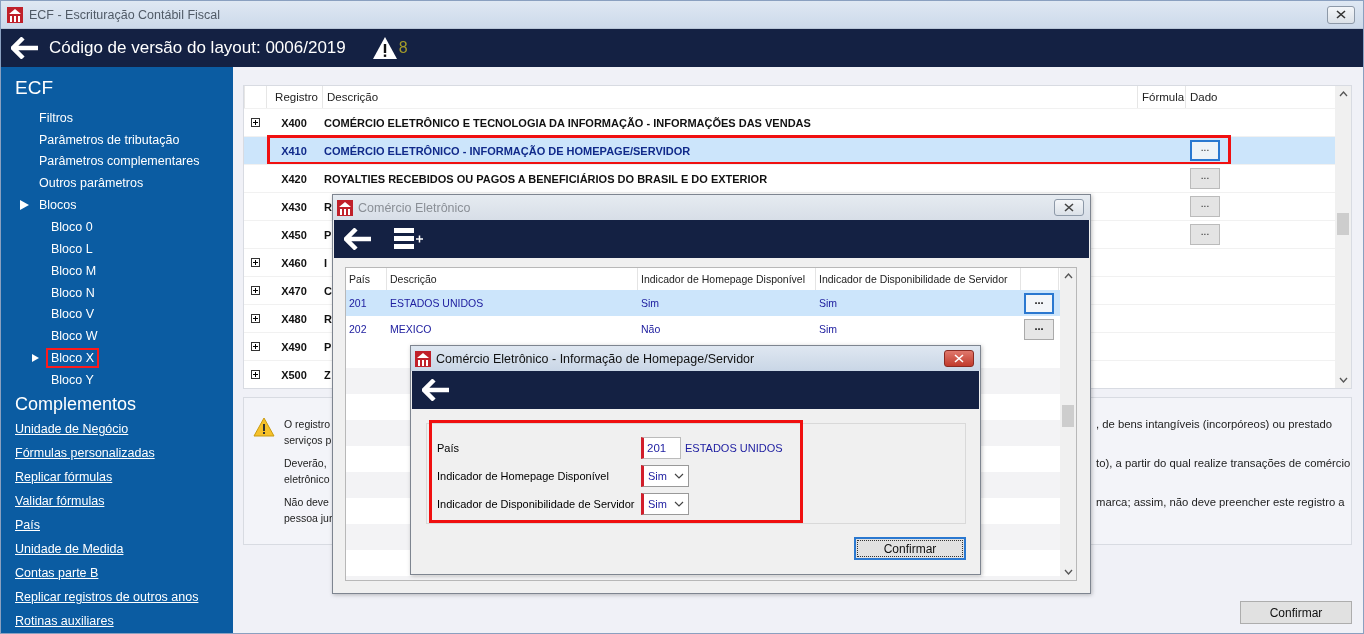 The image size is (1364, 634). What do you see at coordinates (307, 424) in the screenshot?
I see `info-text: O registro` at bounding box center [307, 424].